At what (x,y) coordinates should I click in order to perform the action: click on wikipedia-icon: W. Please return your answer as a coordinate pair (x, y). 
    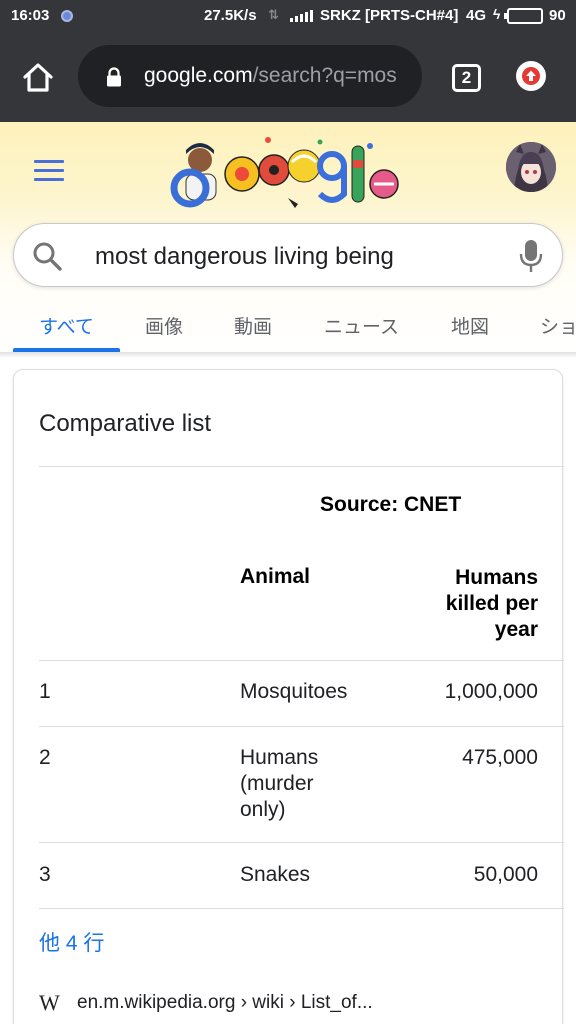
    Looking at the image, I should click on (49, 1002).